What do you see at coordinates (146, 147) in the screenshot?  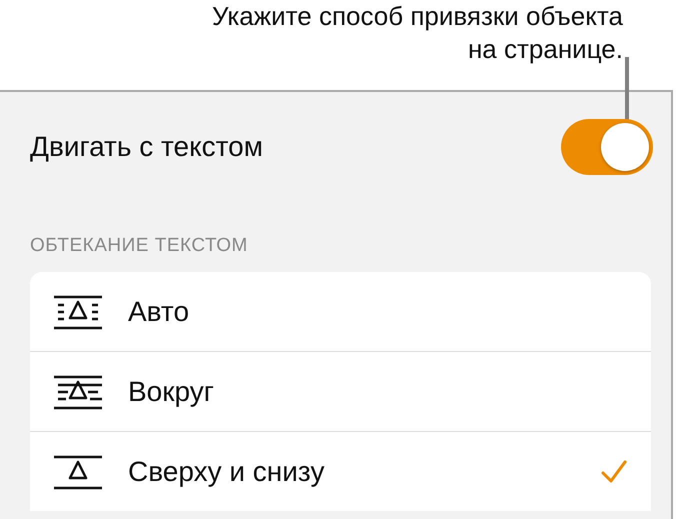 I see `setting-label: Двигать с текстом` at bounding box center [146, 147].